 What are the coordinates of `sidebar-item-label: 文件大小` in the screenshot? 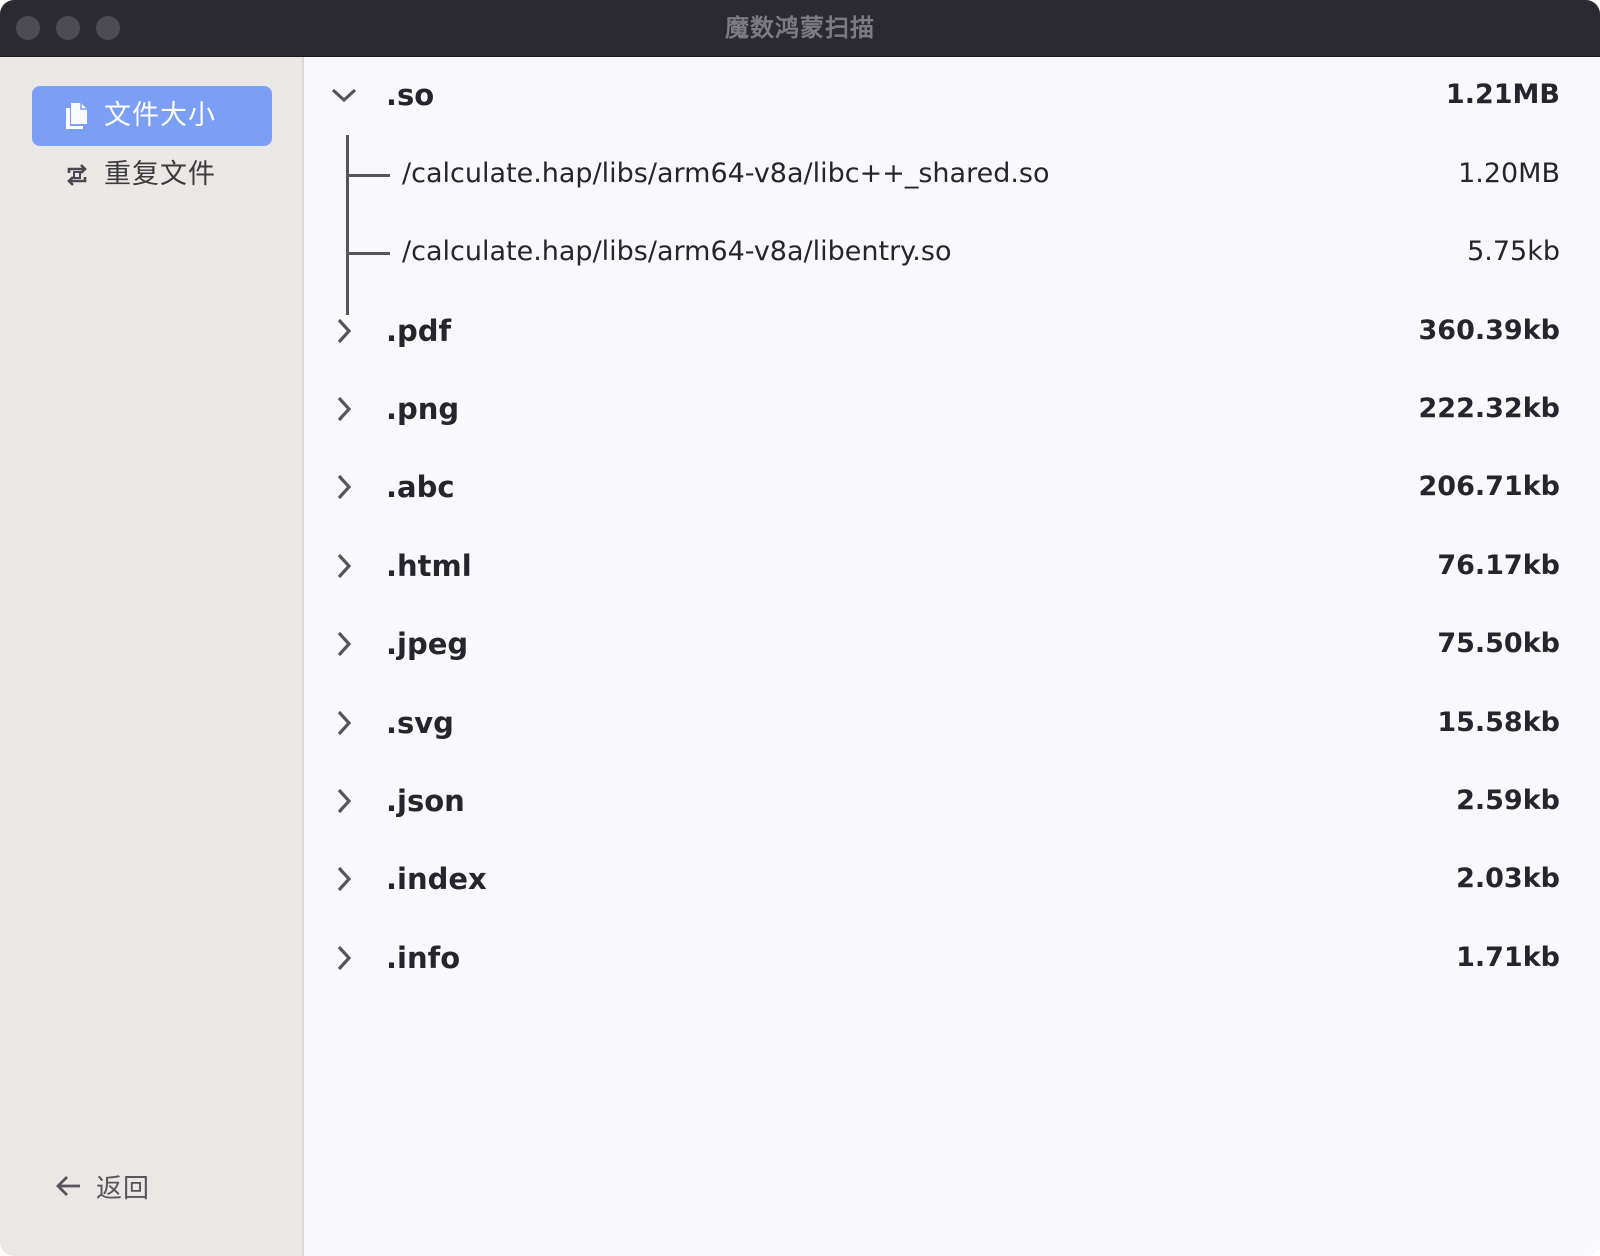 It's located at (160, 115).